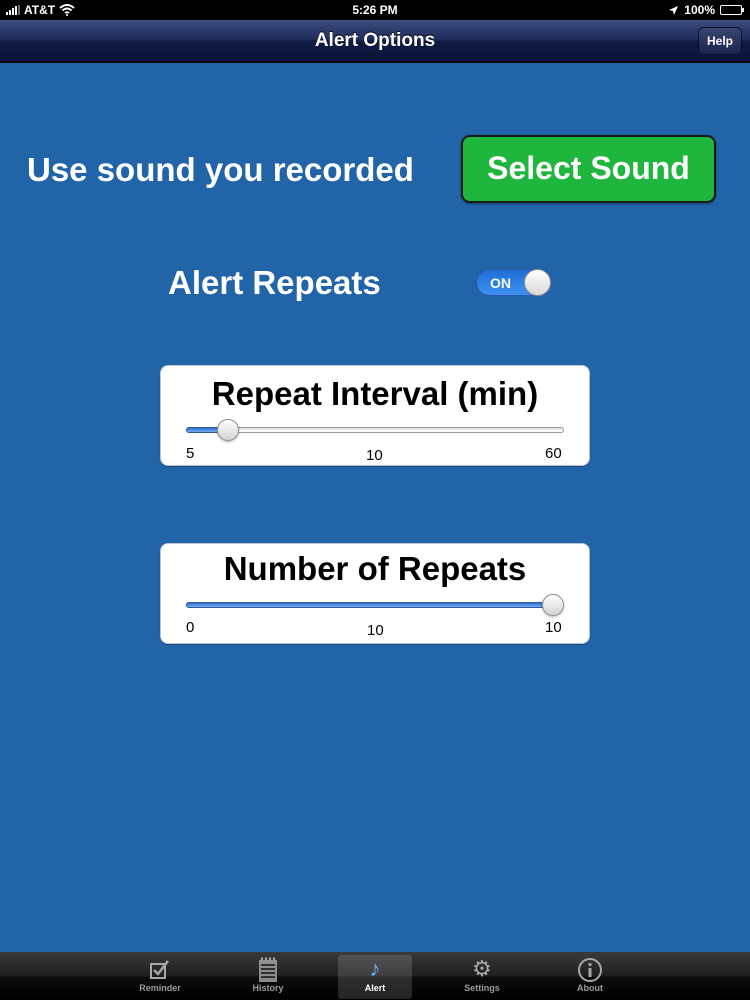  Describe the element at coordinates (590, 988) in the screenshot. I see `tab-label: About` at that location.